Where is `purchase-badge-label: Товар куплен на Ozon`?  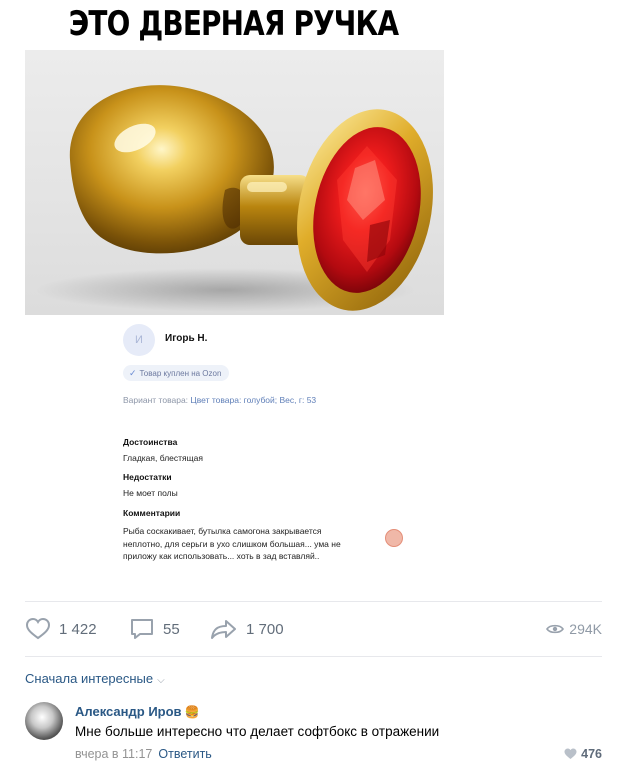
purchase-badge-label: Товар куплен на Ozon is located at coordinates (180, 373).